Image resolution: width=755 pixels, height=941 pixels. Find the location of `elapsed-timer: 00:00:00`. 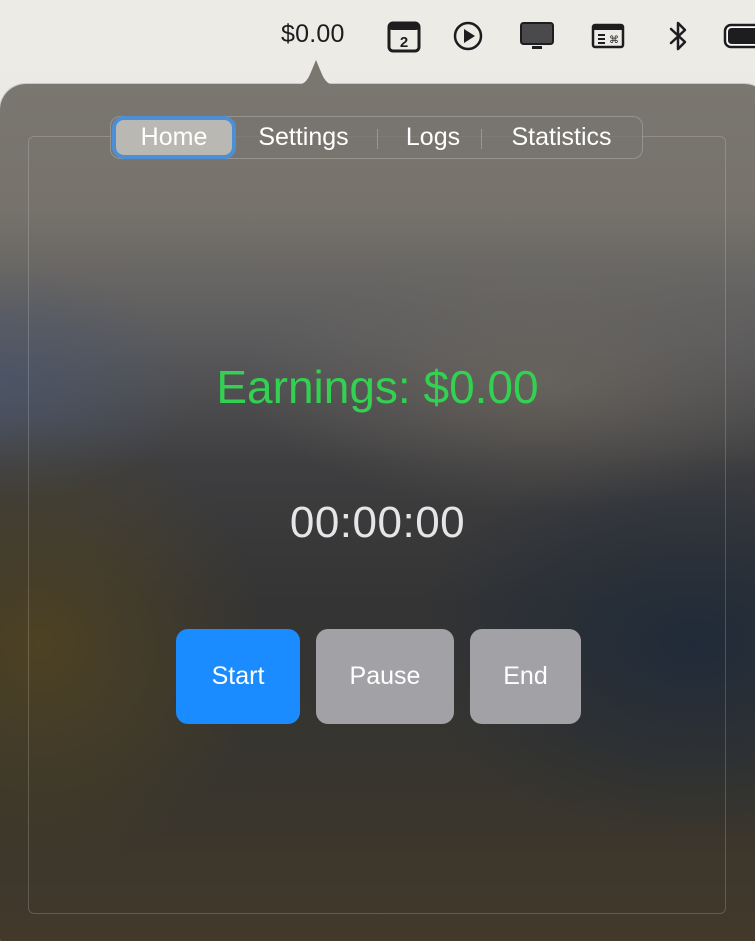

elapsed-timer: 00:00:00 is located at coordinates (377, 522).